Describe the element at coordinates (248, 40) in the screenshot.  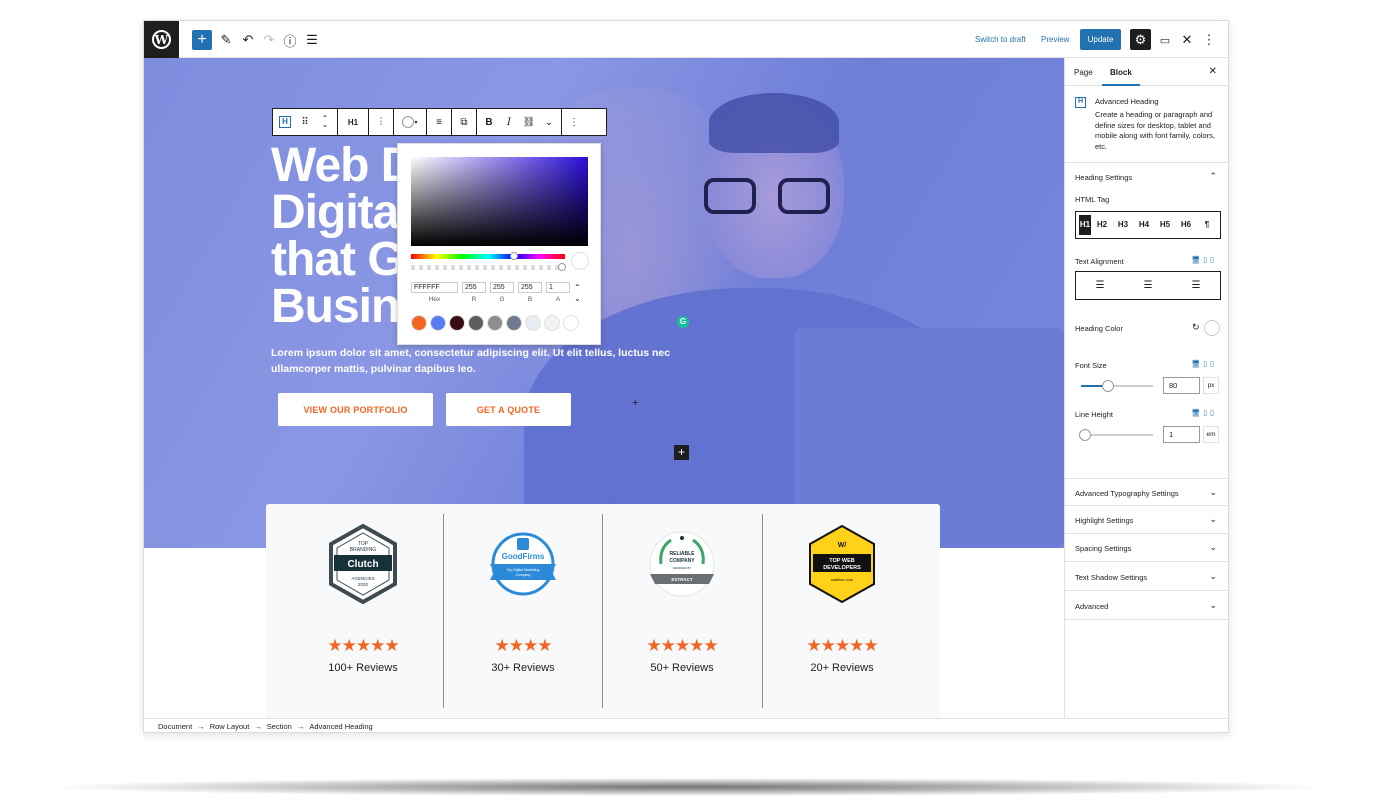
I see `undo-icon: ↶` at that location.